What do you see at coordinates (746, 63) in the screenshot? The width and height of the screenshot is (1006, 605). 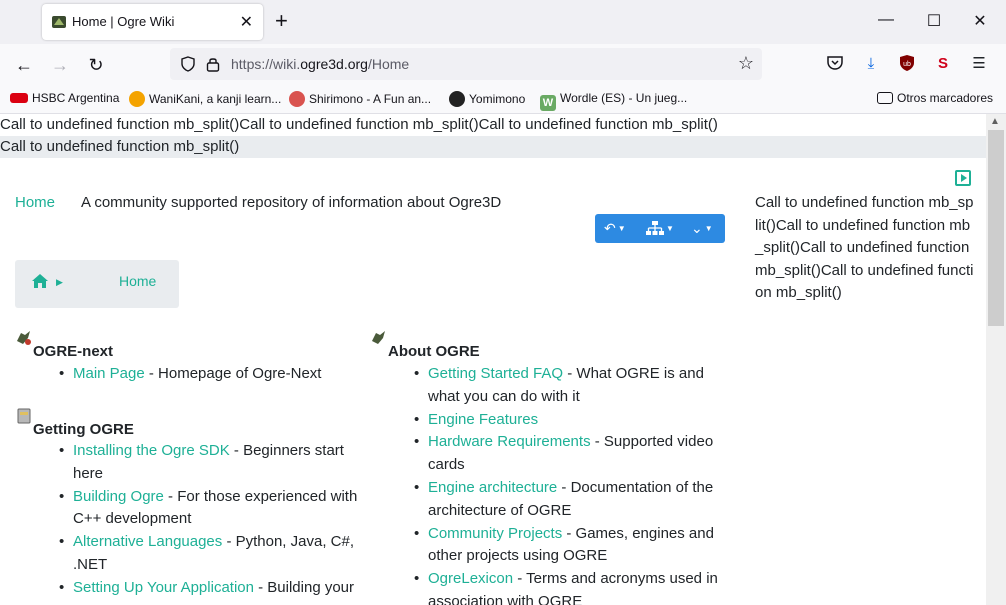 I see `bookmark-star-icon: ☆` at bounding box center [746, 63].